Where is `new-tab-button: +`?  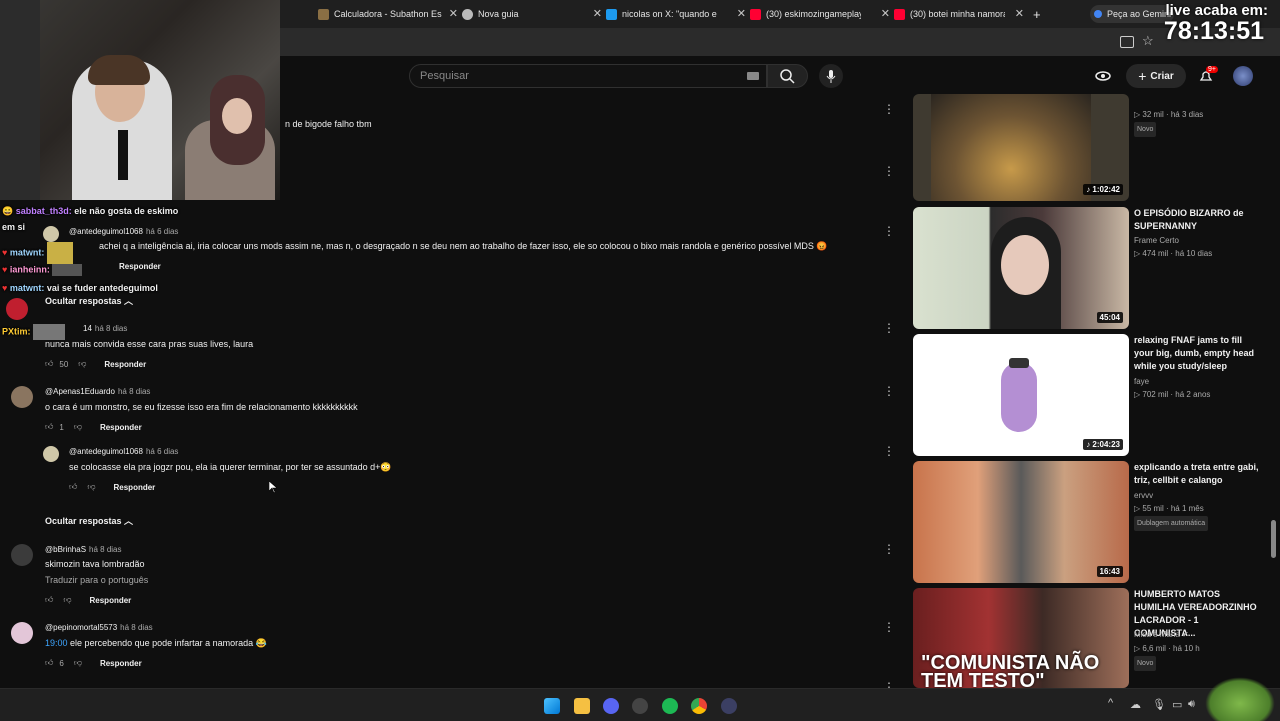
new-tab-button: + is located at coordinates (1040, 14).